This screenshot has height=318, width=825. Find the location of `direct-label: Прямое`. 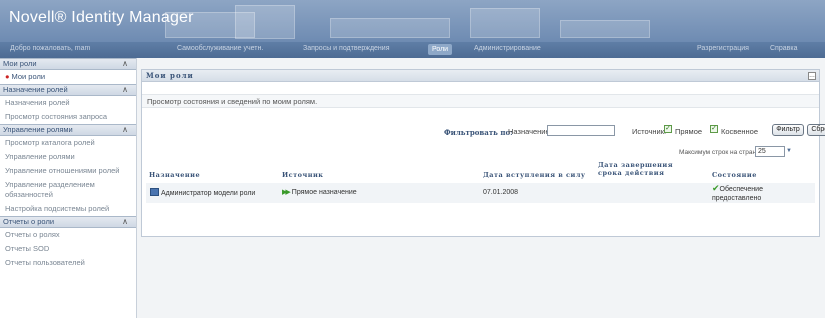

direct-label: Прямое is located at coordinates (689, 131).